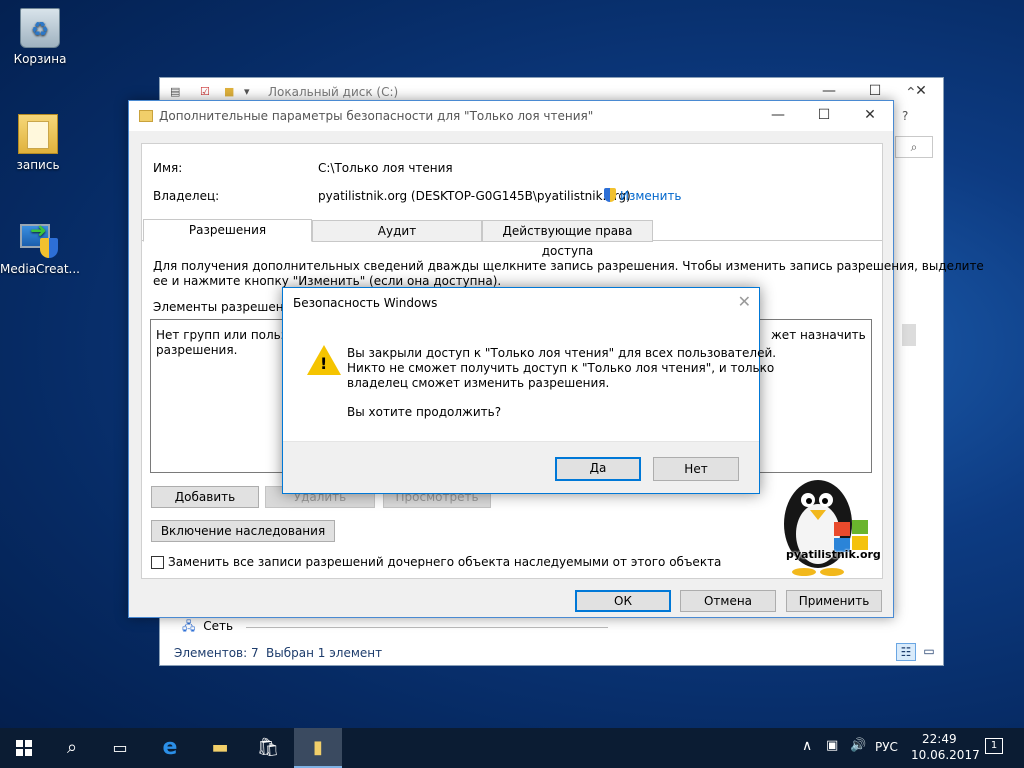 This screenshot has height=768, width=1024. What do you see at coordinates (623, 601) in the screenshot?
I see `ok-button: ОК` at bounding box center [623, 601].